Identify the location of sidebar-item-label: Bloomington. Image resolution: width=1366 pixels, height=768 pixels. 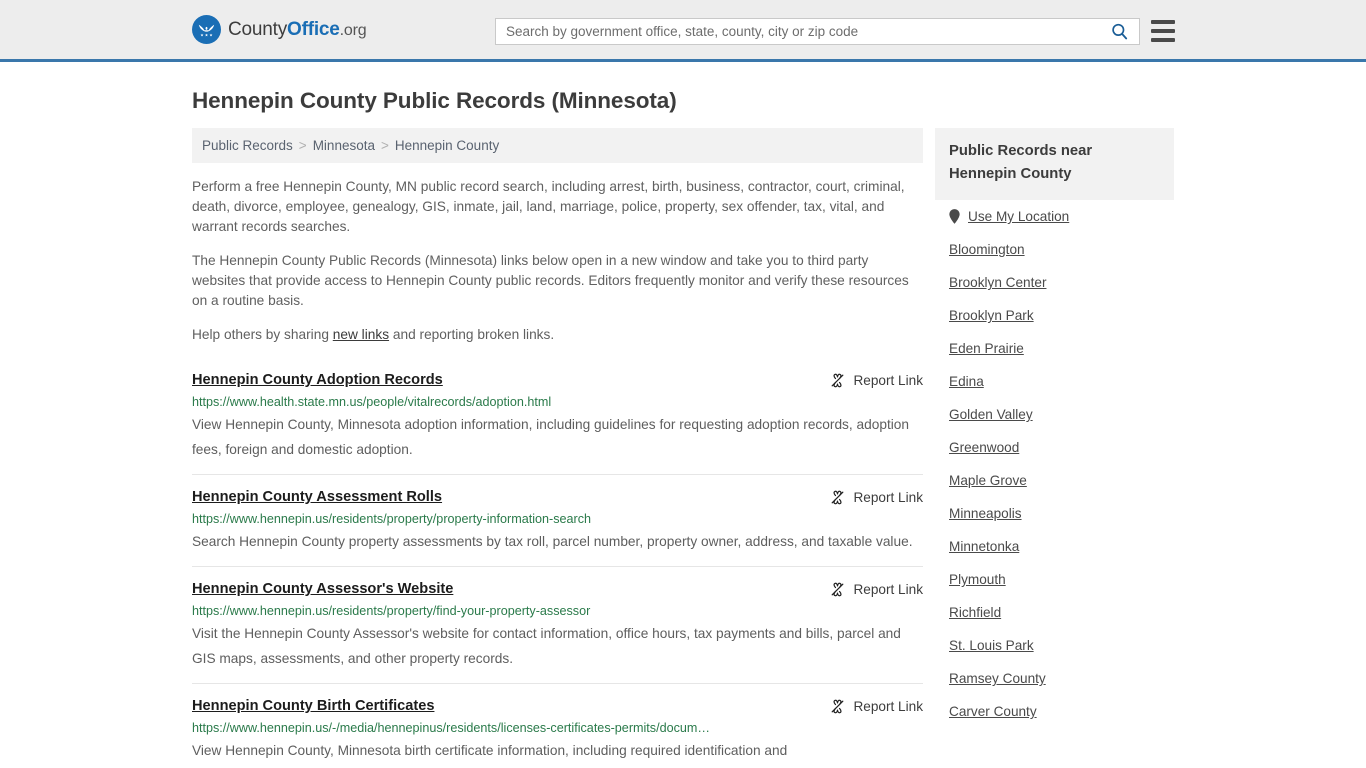
(987, 249).